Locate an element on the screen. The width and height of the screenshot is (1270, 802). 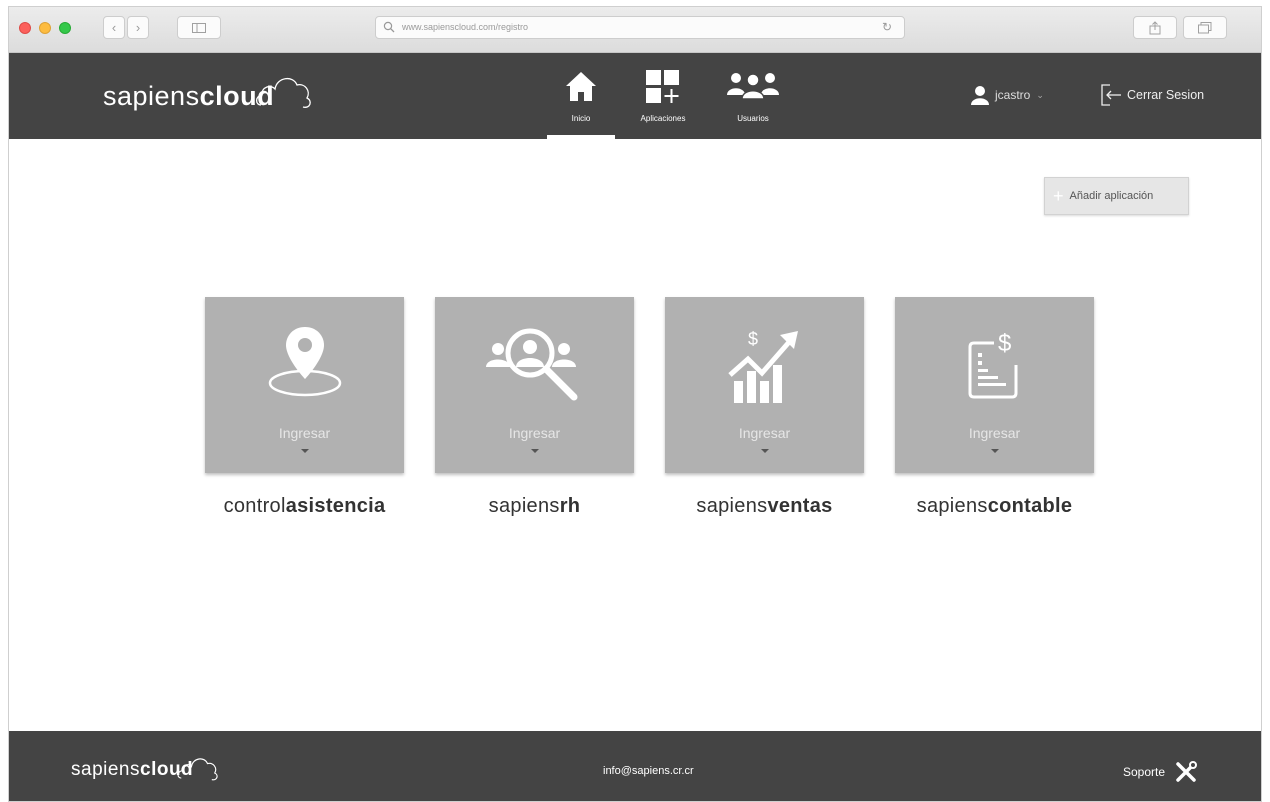
reload-icon: ↻ is located at coordinates (887, 27).